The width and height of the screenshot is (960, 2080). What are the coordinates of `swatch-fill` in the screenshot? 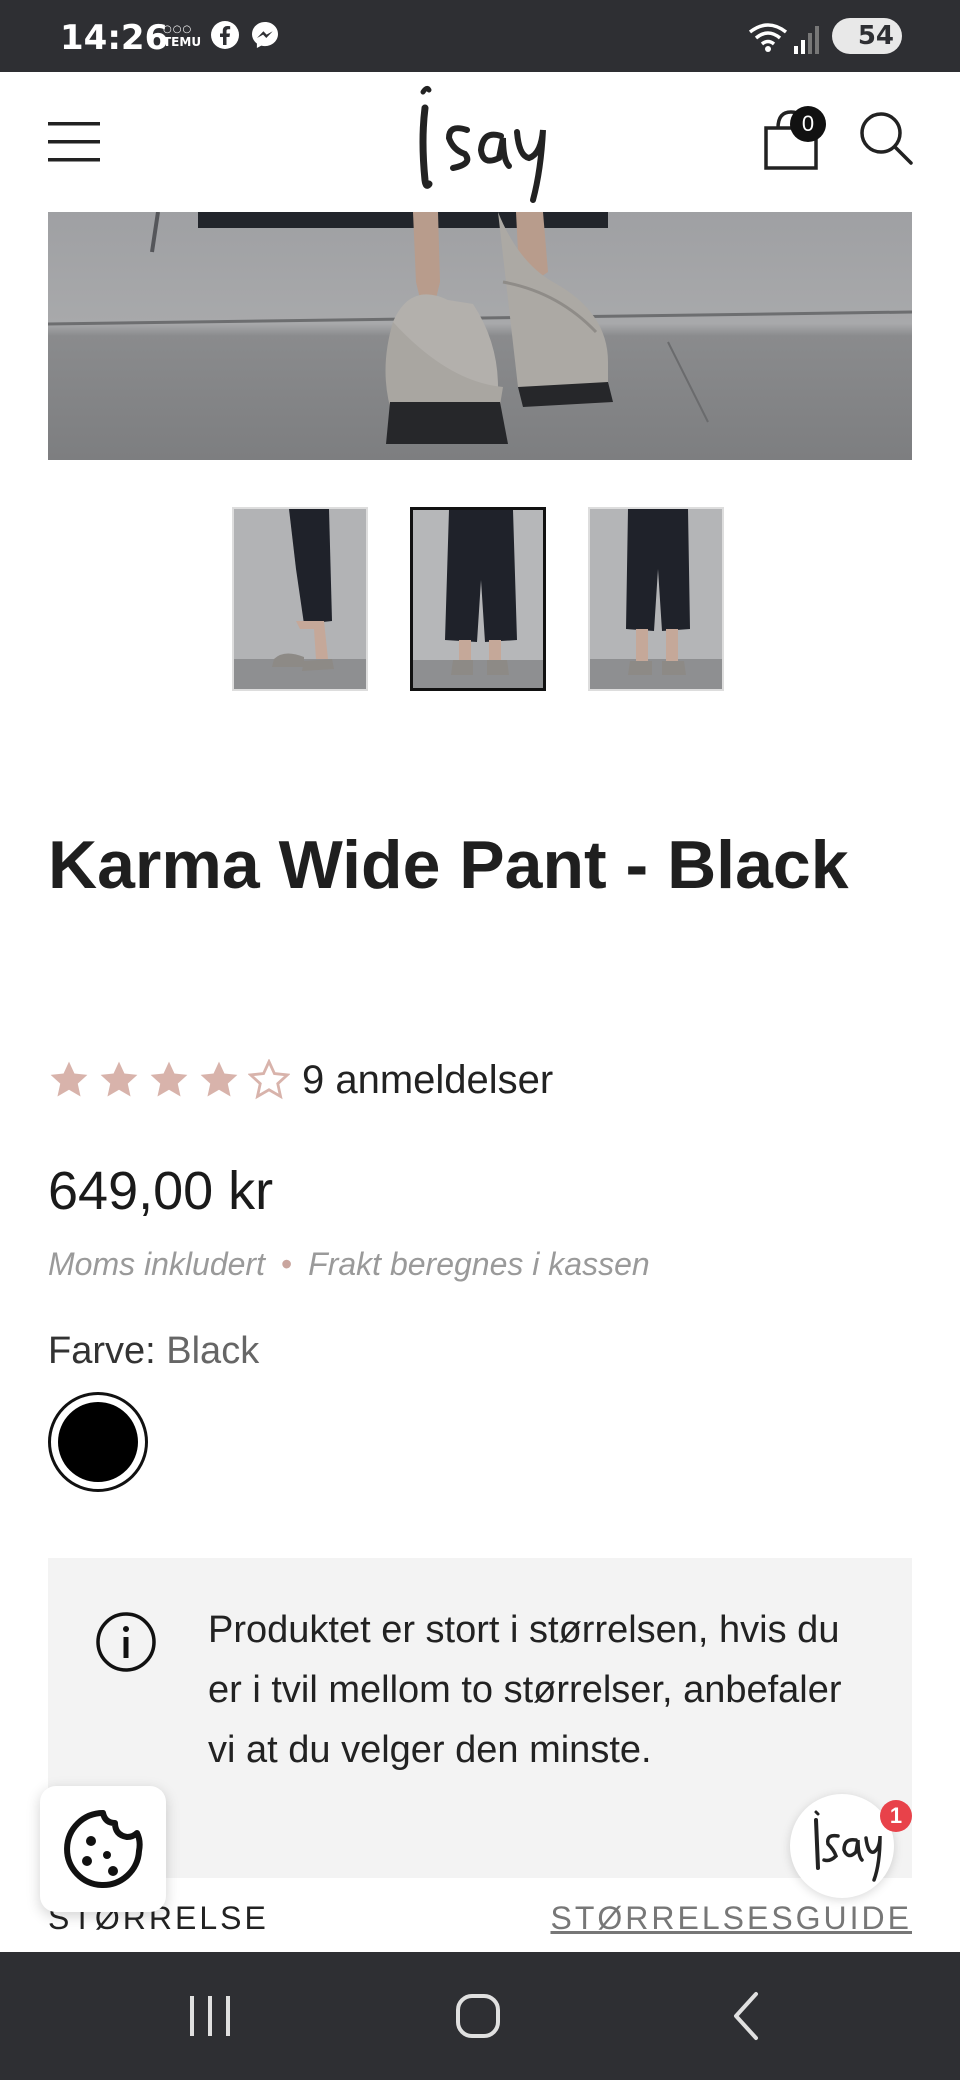 It's located at (98, 1442).